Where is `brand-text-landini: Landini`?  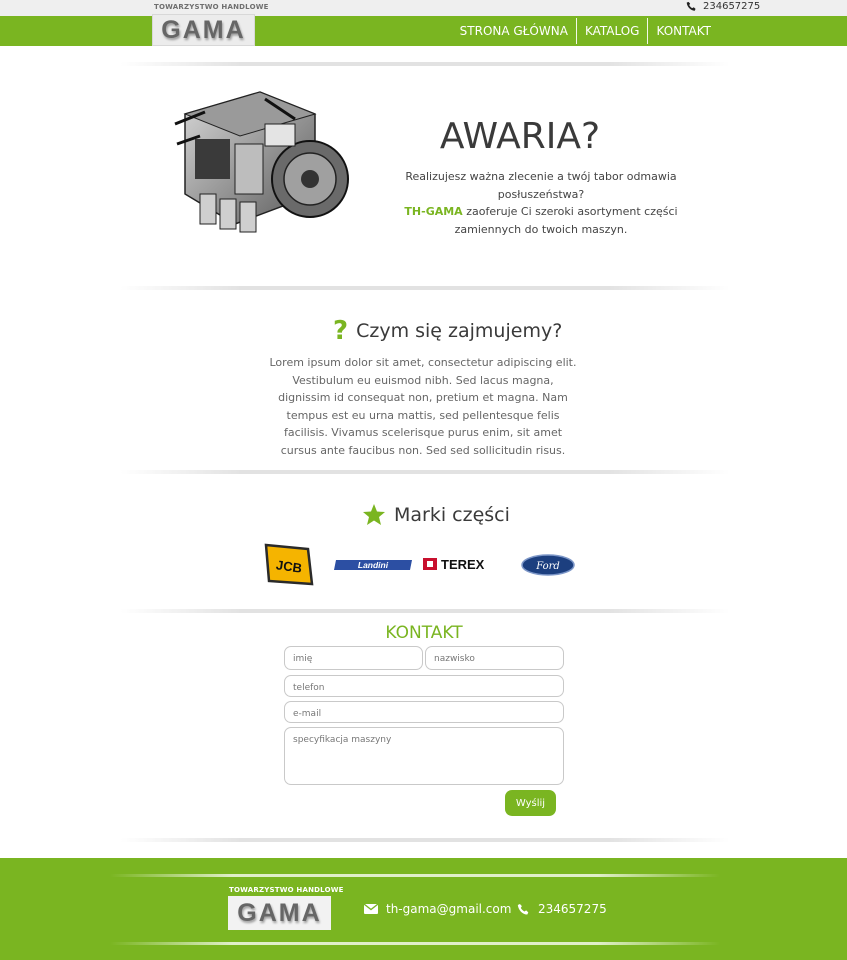
brand-text-landini: Landini is located at coordinates (373, 565).